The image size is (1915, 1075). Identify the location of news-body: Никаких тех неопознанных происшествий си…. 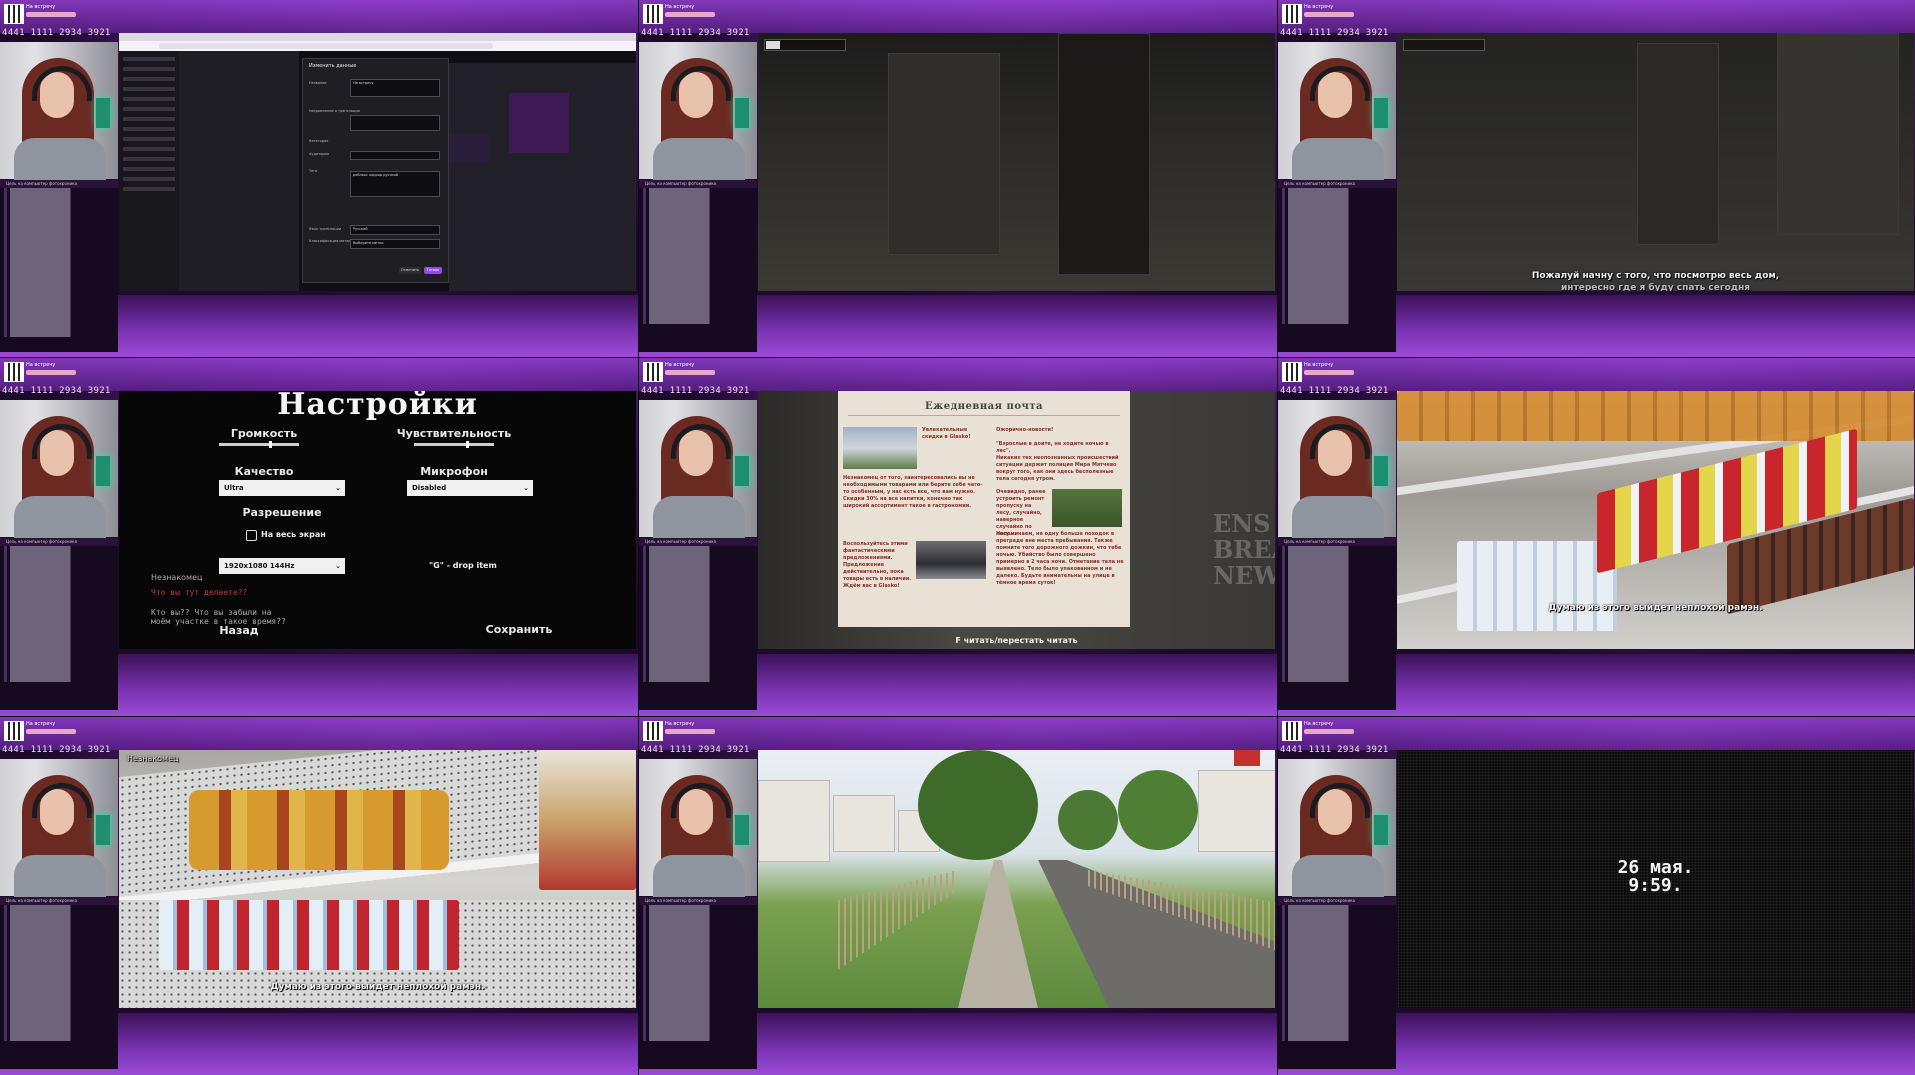
(1057, 468).